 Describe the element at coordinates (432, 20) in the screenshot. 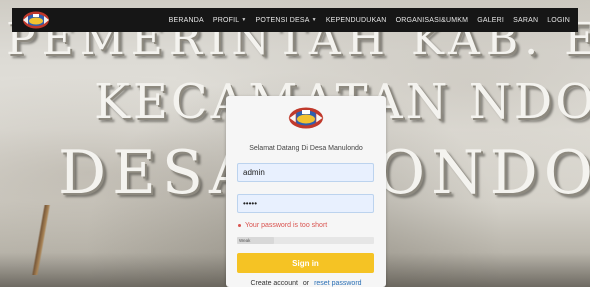

I see `nav-organisasi-umkm: ORGANISASI&UMKM` at that location.